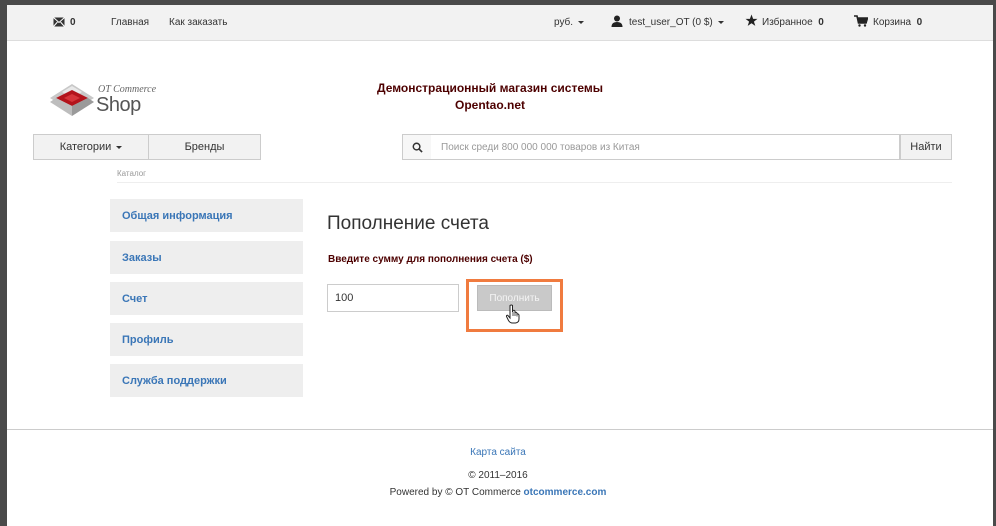  I want to click on user-icon, so click(617, 22).